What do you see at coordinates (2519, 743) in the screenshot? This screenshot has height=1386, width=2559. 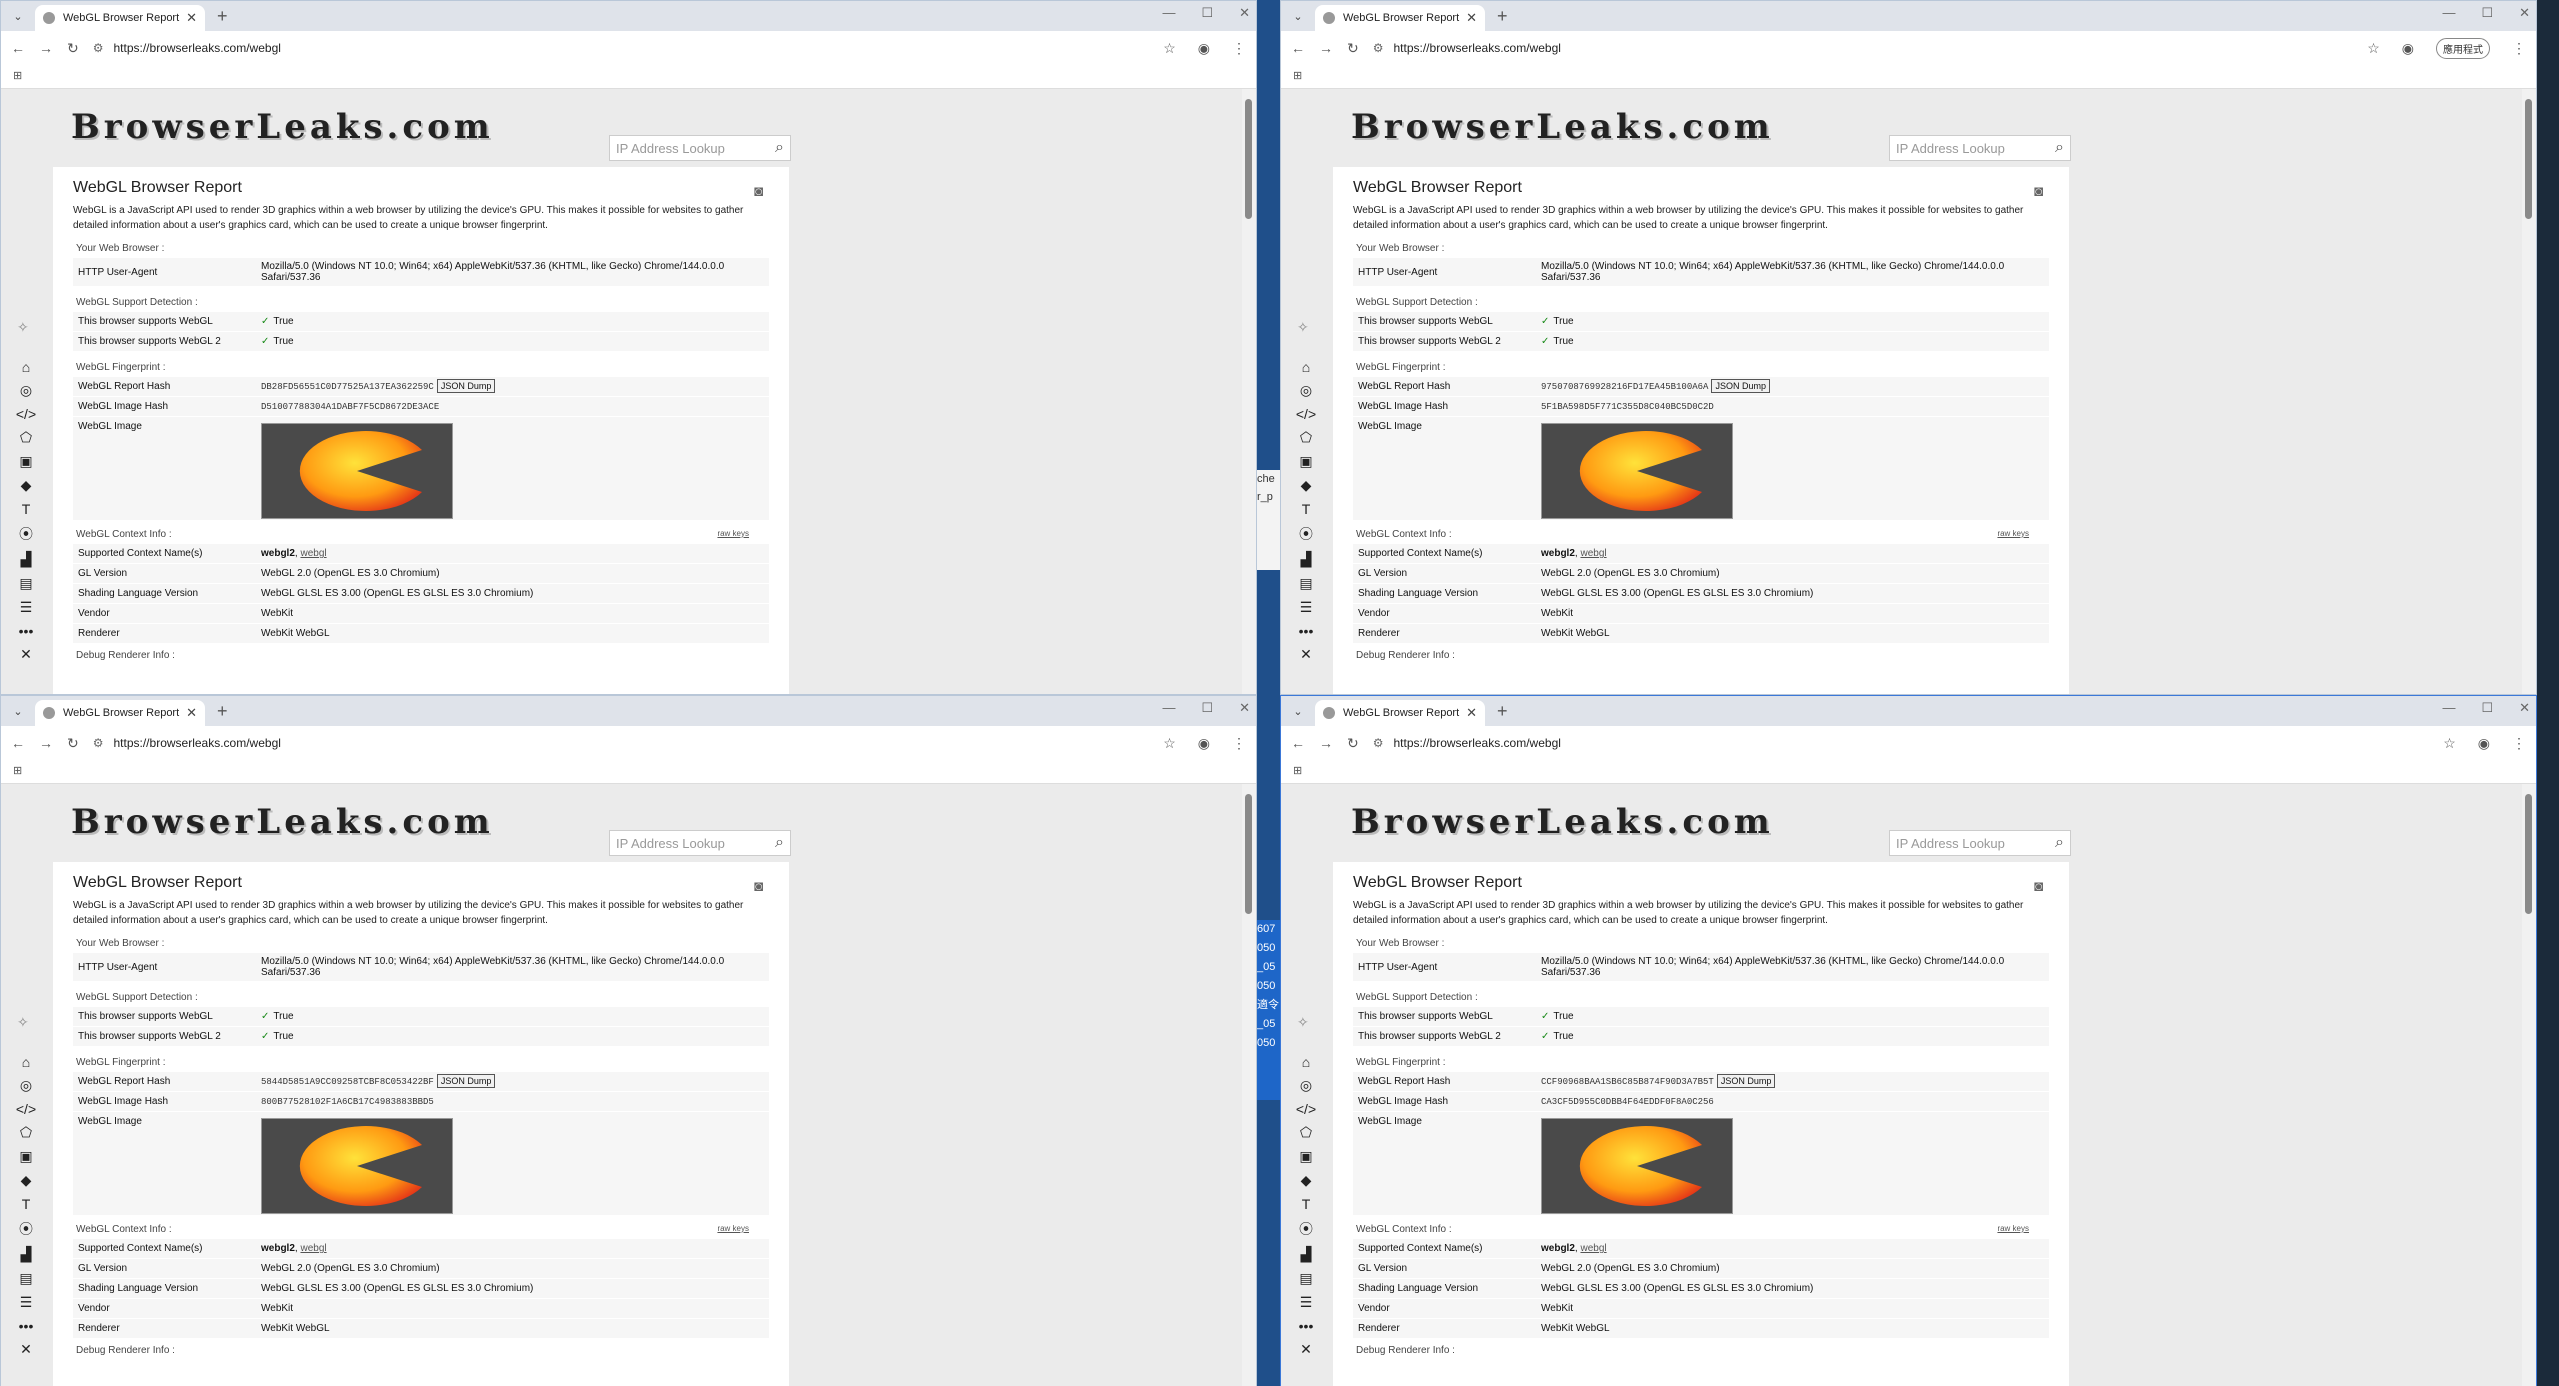 I see `menu-icon: ⋮` at bounding box center [2519, 743].